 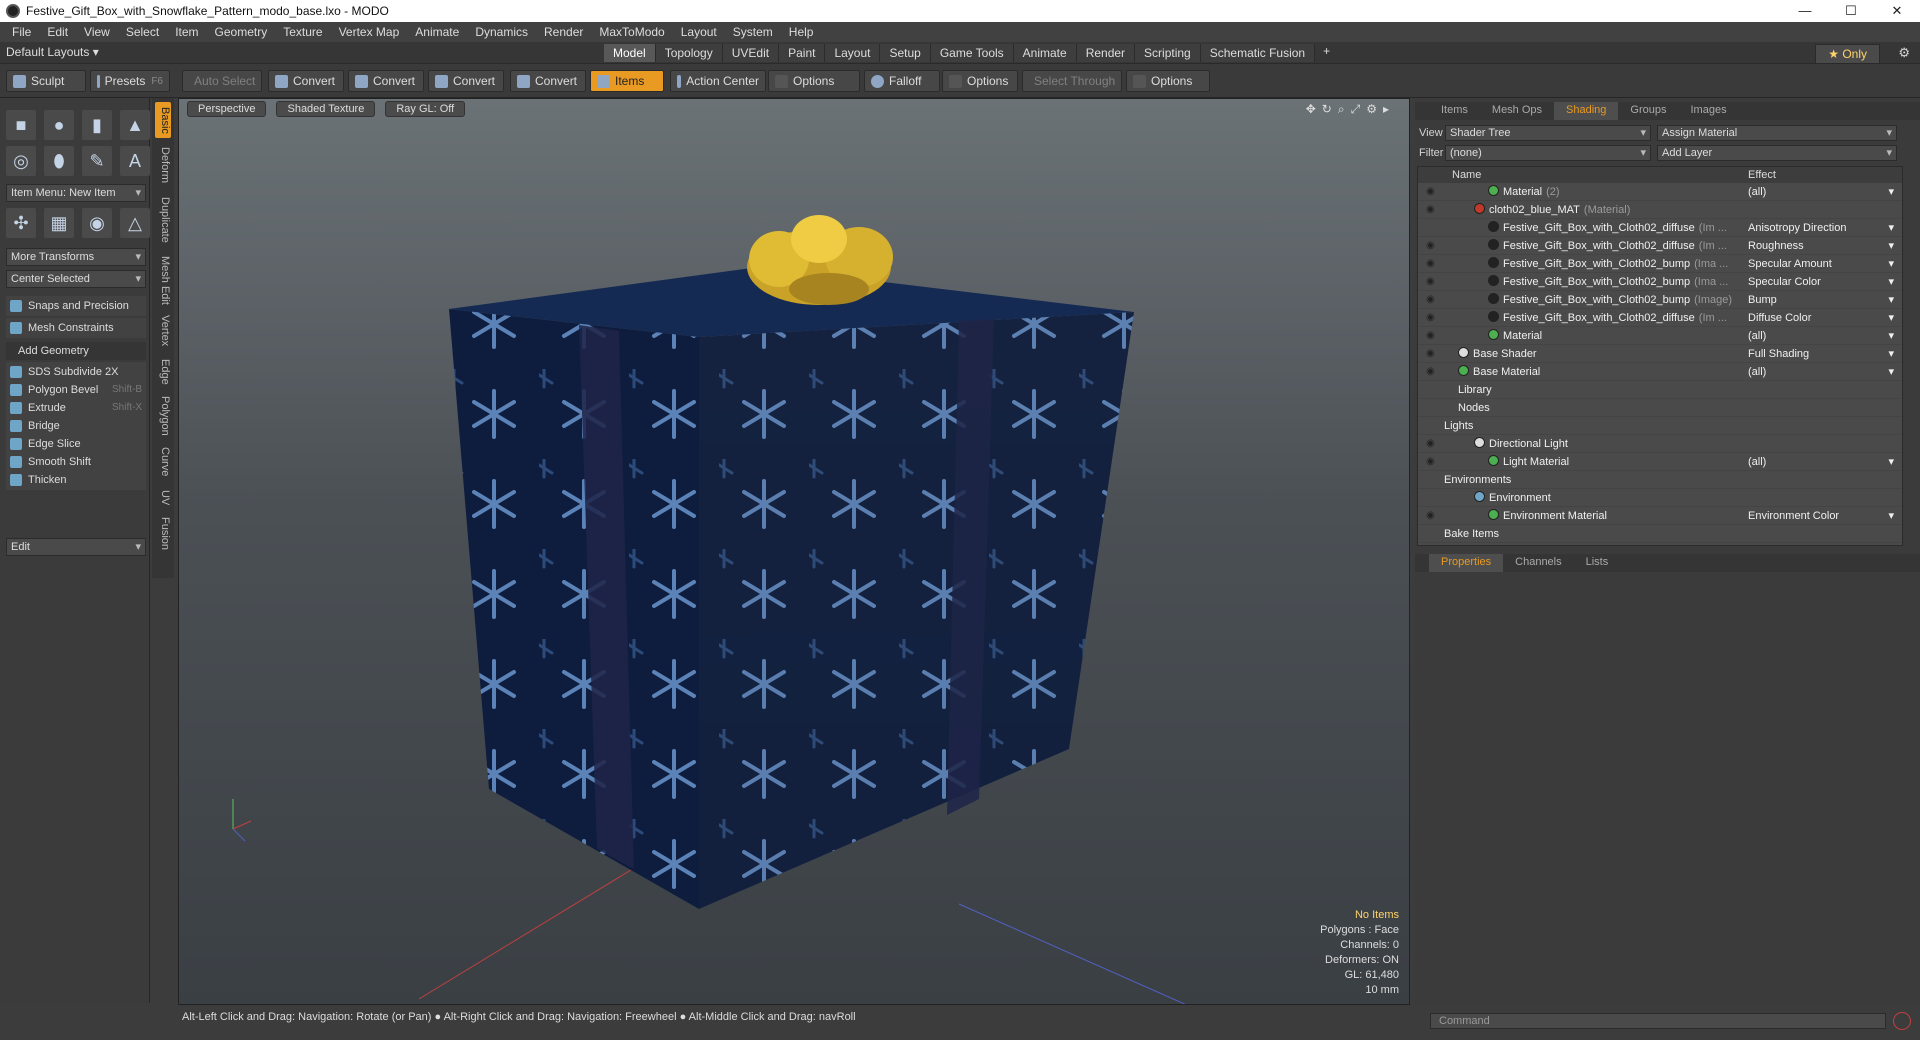 What do you see at coordinates (1538, 563) in the screenshot?
I see `tab-channels: Channels` at bounding box center [1538, 563].